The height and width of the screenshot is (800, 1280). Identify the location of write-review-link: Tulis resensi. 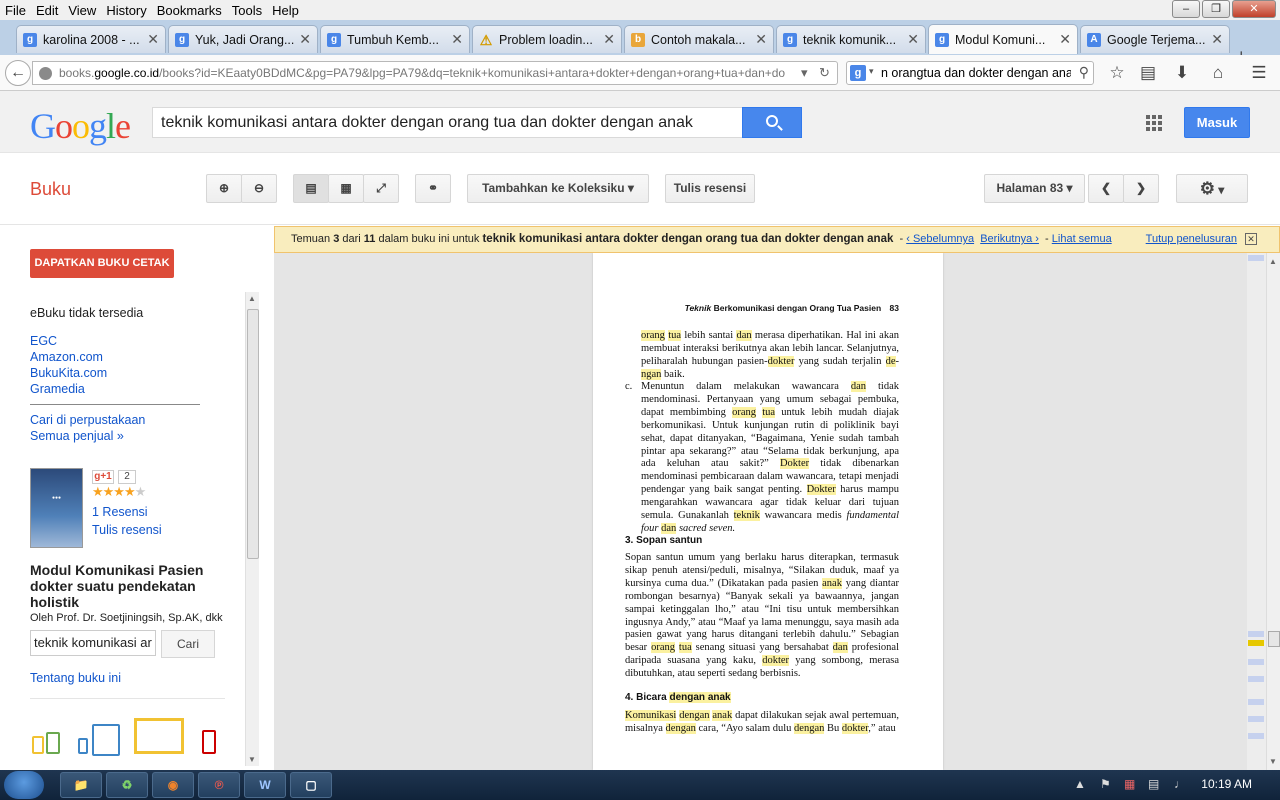
(127, 530).